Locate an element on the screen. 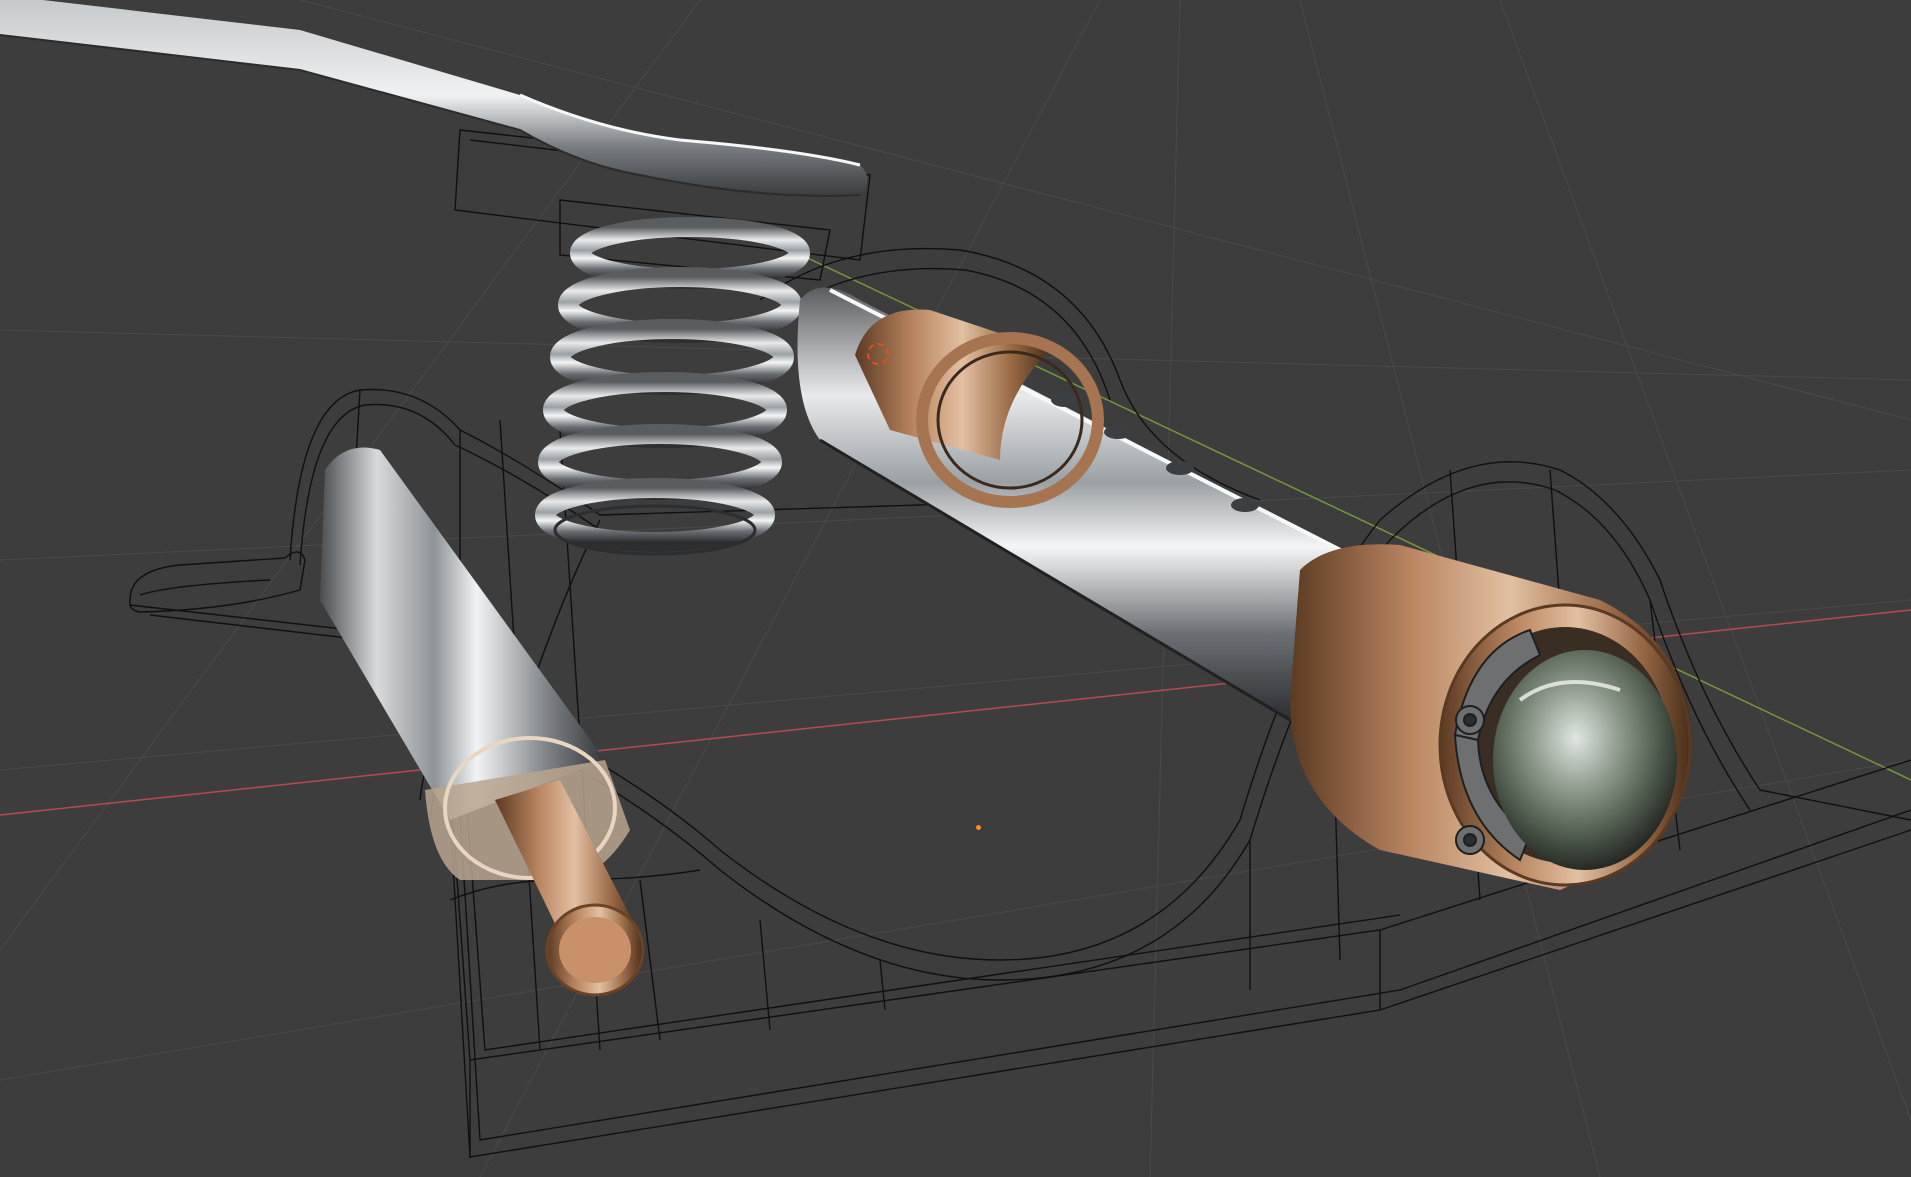 The height and width of the screenshot is (1177, 1911). ball-end is located at coordinates (1585, 760).